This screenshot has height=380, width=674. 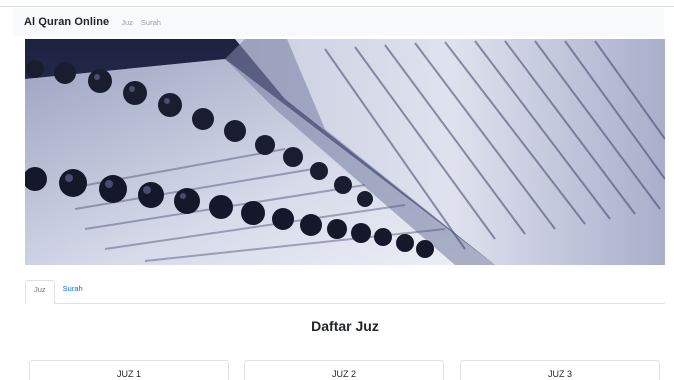 I want to click on page-top-border, so click(x=337, y=3).